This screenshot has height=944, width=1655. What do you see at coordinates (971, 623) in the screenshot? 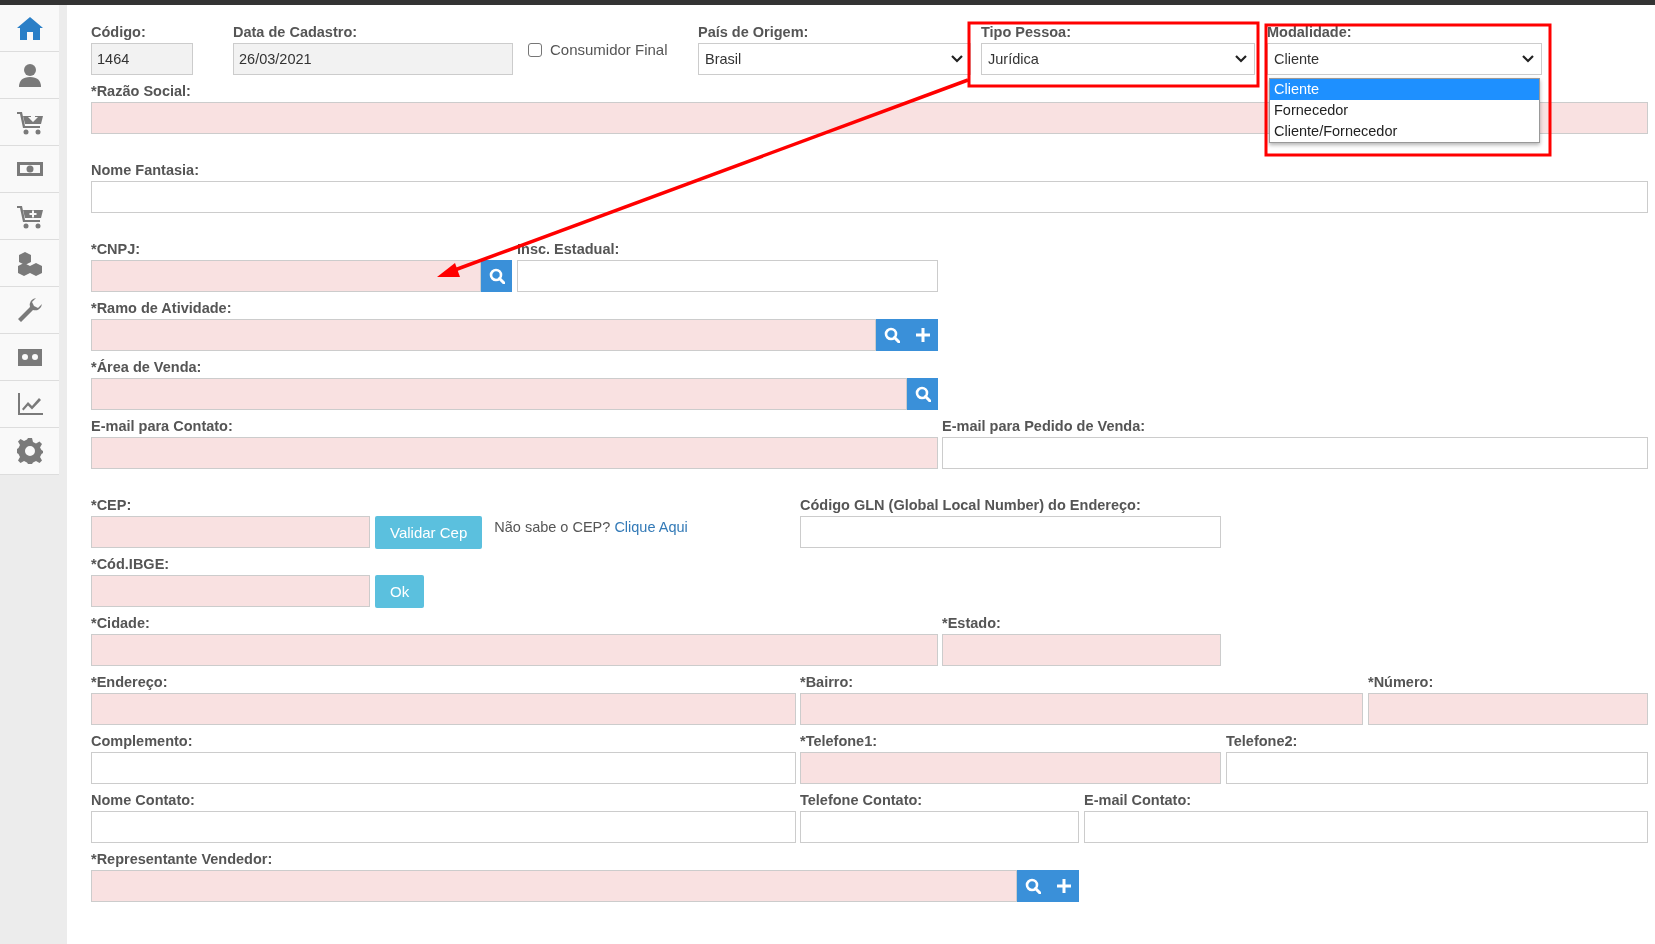
I see `field-label: *Estado:` at bounding box center [971, 623].